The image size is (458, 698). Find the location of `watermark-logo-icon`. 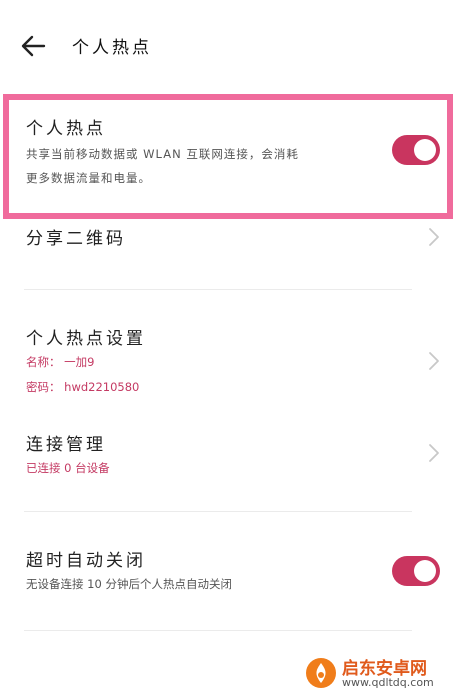

watermark-logo-icon is located at coordinates (321, 673).